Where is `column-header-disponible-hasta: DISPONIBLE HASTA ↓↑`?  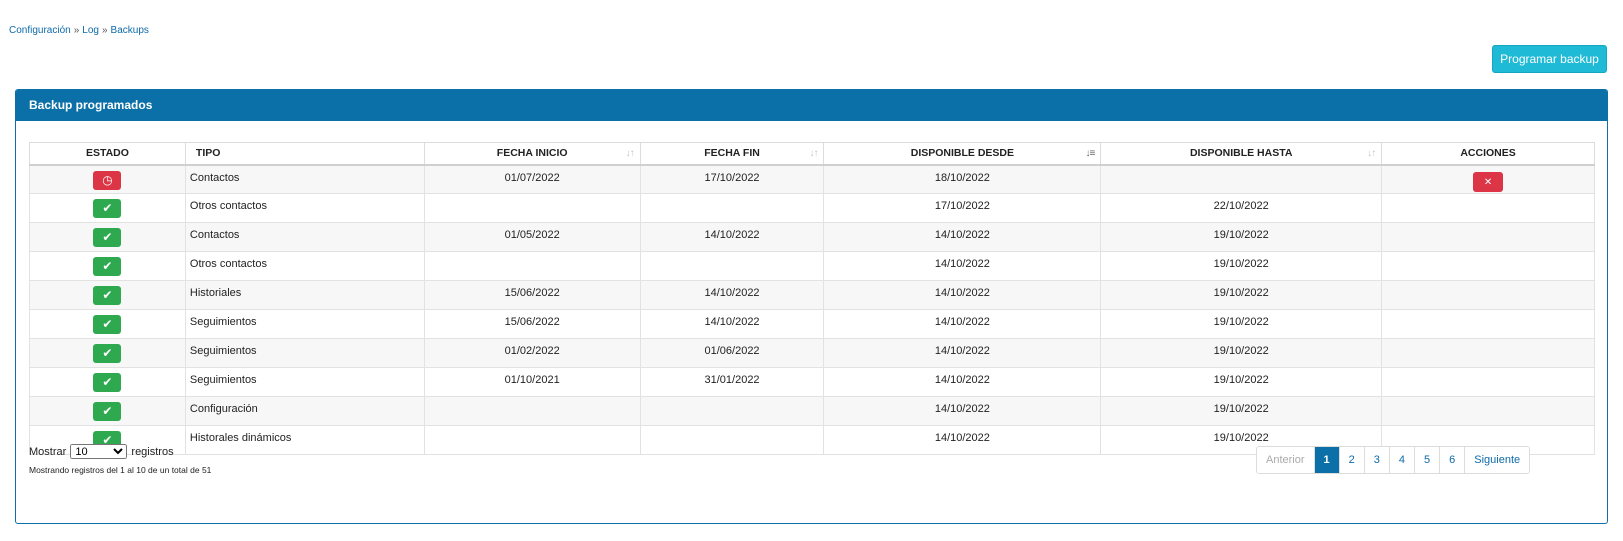 column-header-disponible-hasta: DISPONIBLE HASTA ↓↑ is located at coordinates (1241, 154).